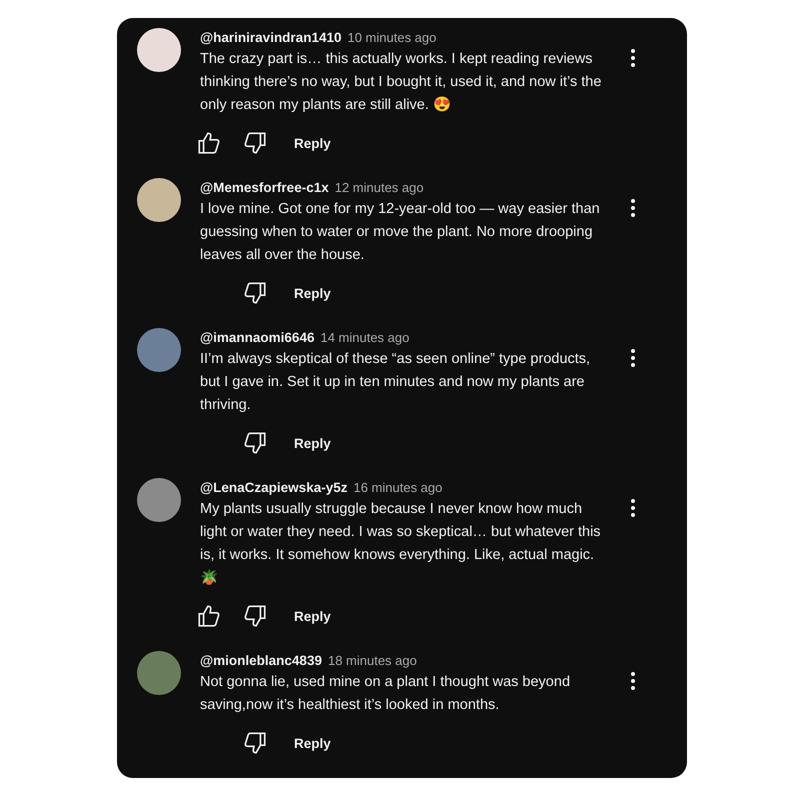 The height and width of the screenshot is (800, 800). What do you see at coordinates (386, 694) in the screenshot?
I see `comment-text: Not gonna lie, used mine on a plant I thought was beyond saving,now it’s healthiest it’s looked in months.` at bounding box center [386, 694].